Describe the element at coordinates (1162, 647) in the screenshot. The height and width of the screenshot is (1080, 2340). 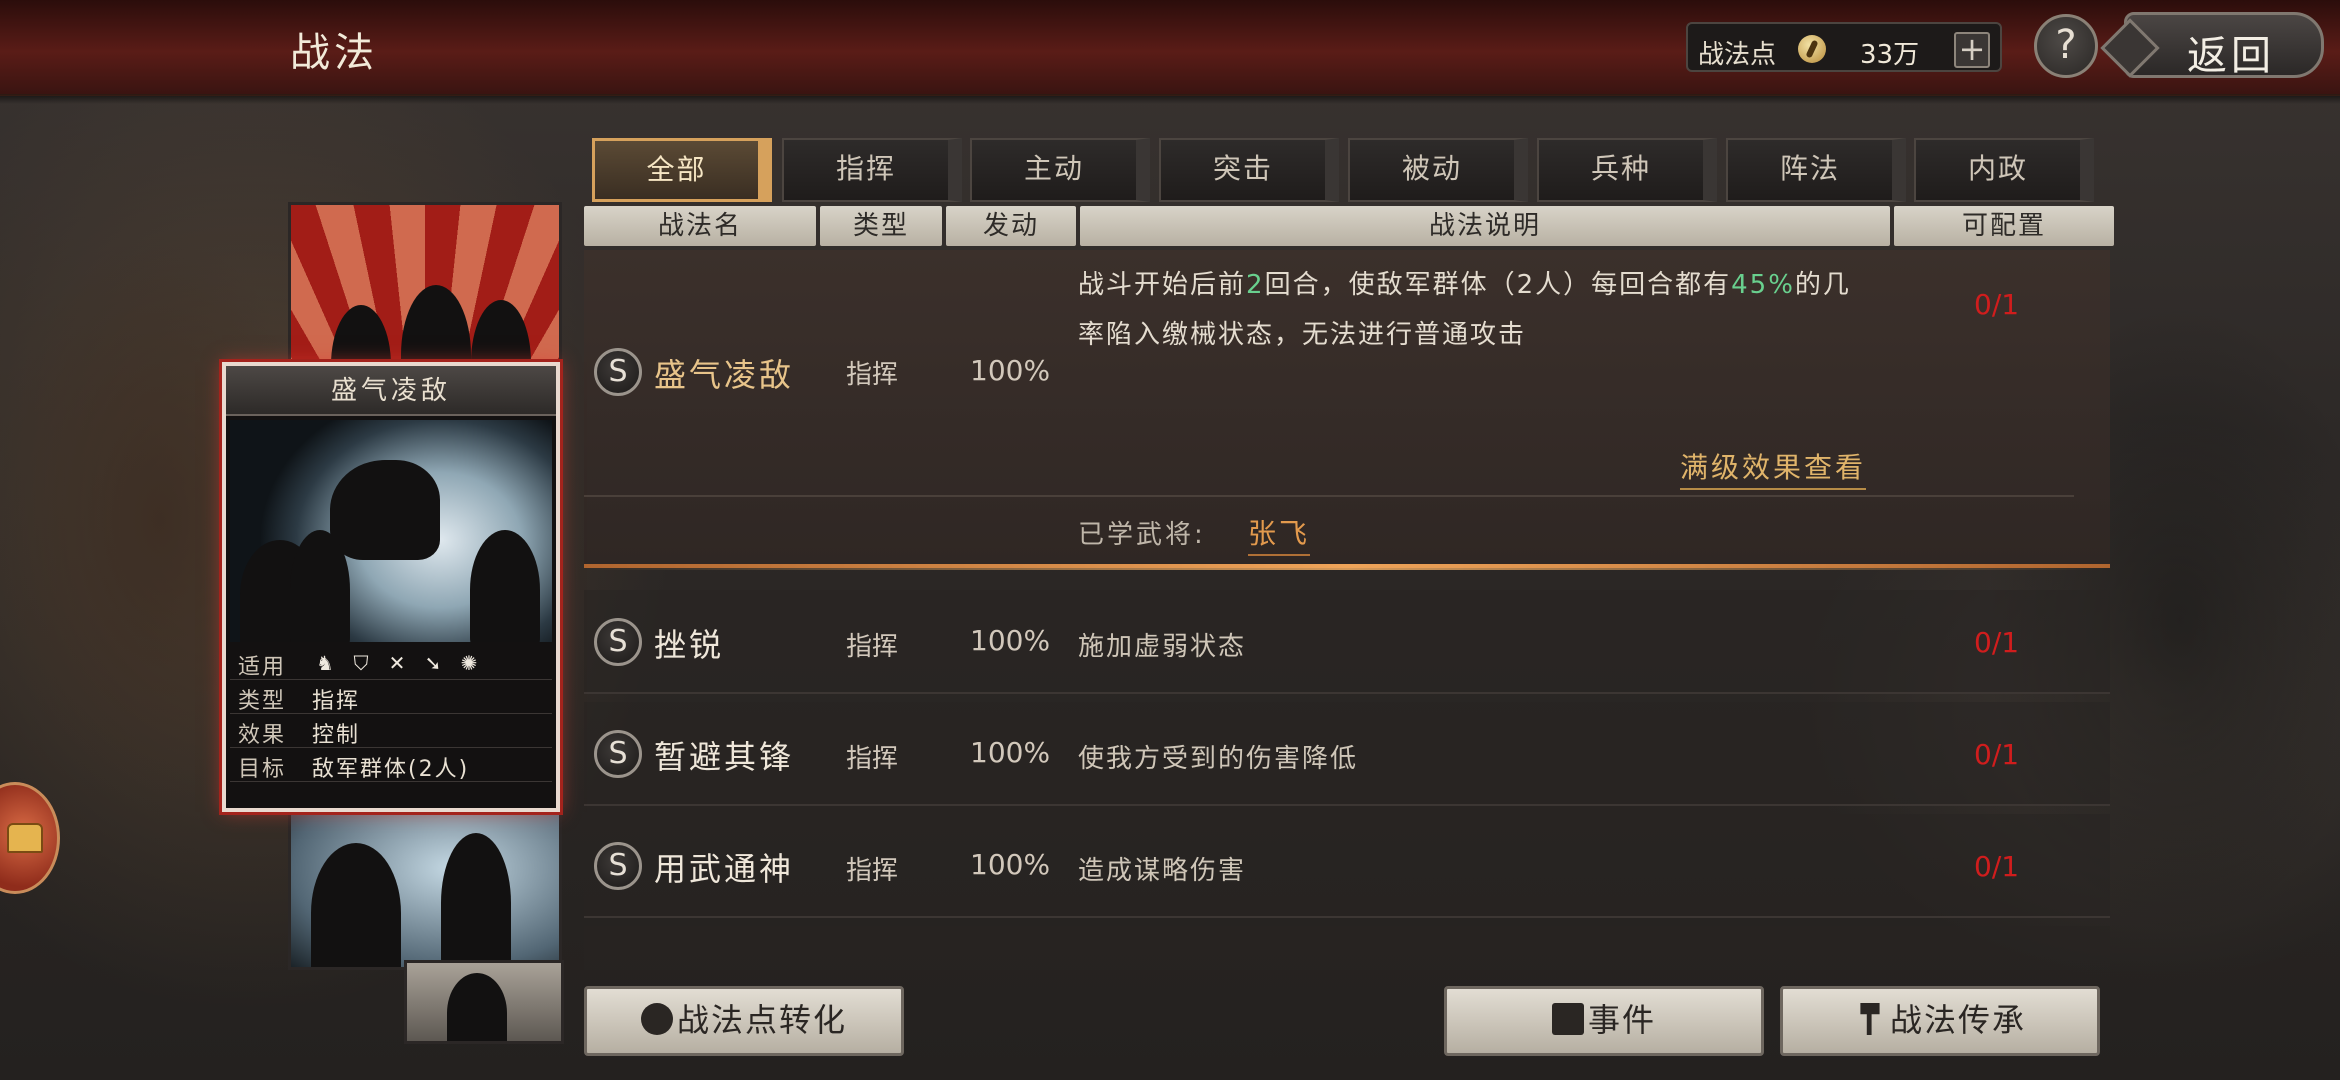
I see `tactic-description: 施加虚弱状态` at that location.